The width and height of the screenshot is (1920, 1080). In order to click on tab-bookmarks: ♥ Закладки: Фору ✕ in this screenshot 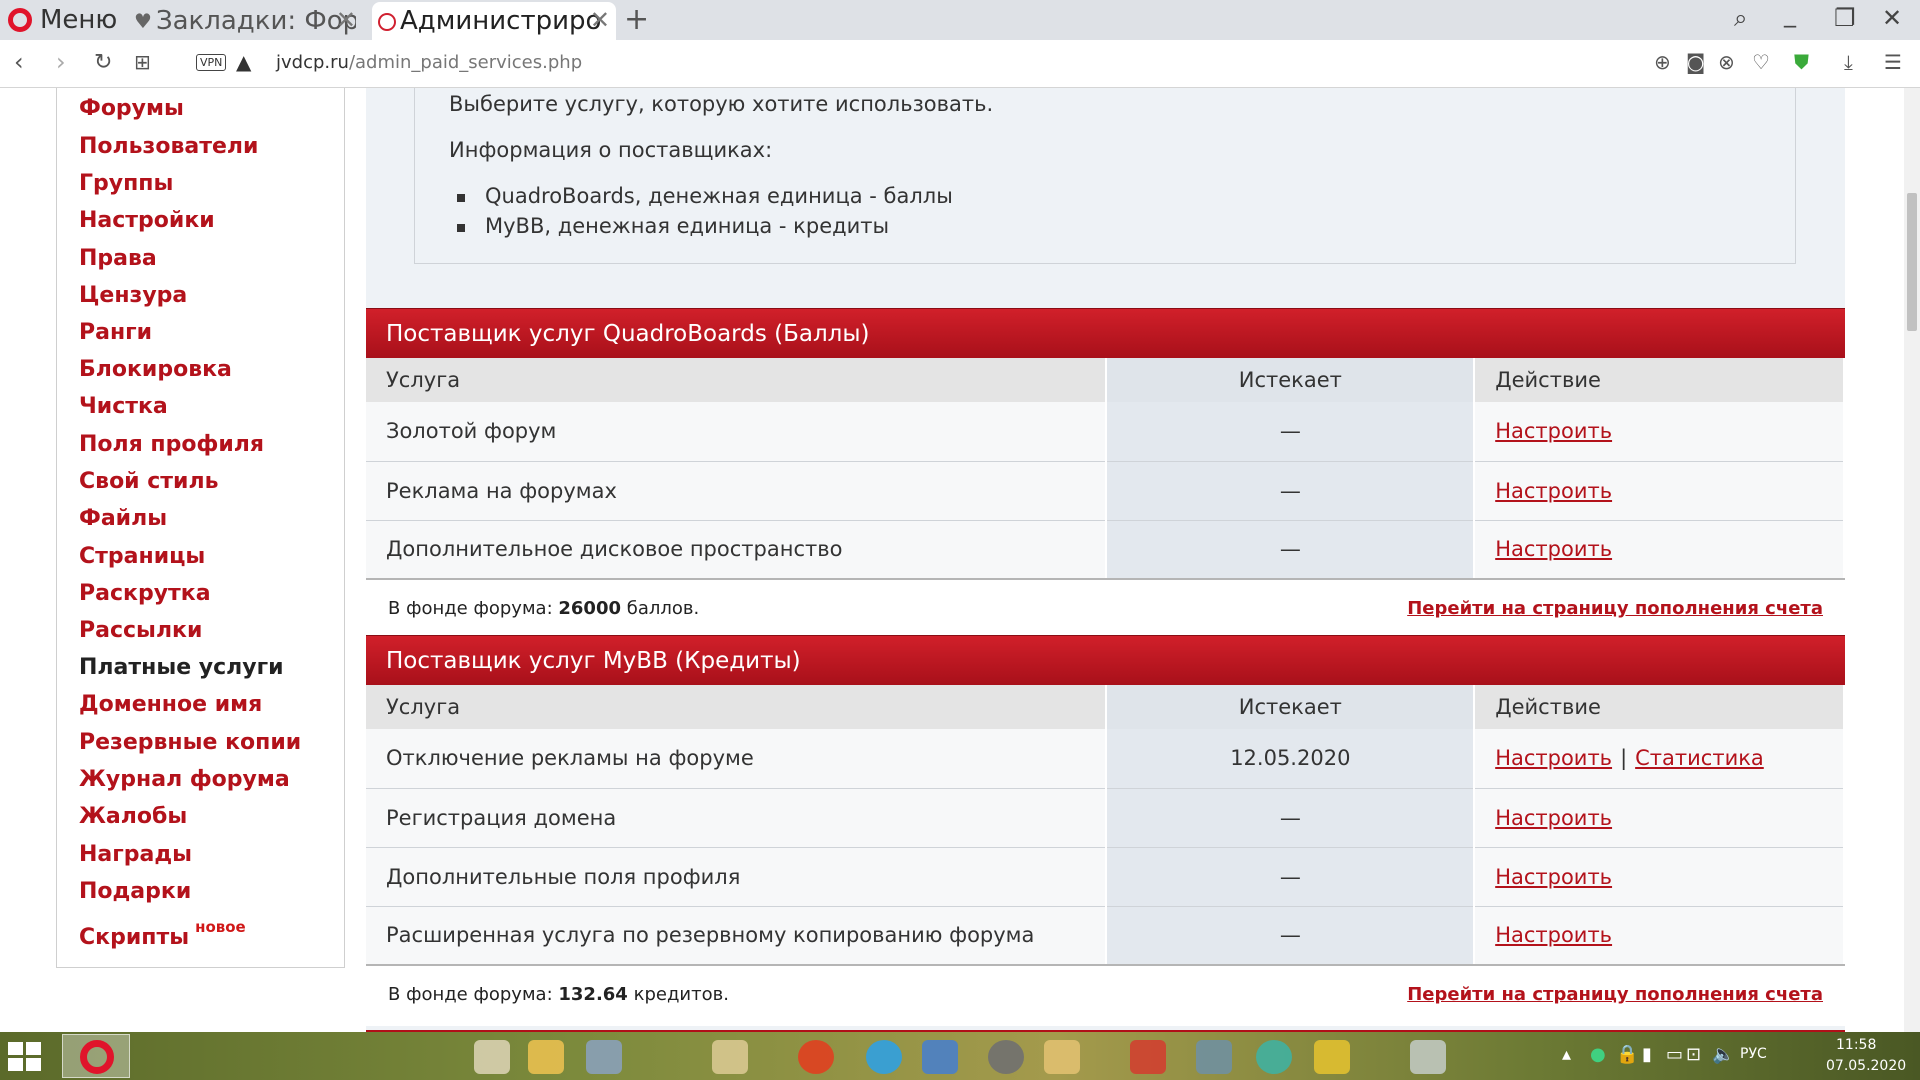, I will do `click(246, 21)`.